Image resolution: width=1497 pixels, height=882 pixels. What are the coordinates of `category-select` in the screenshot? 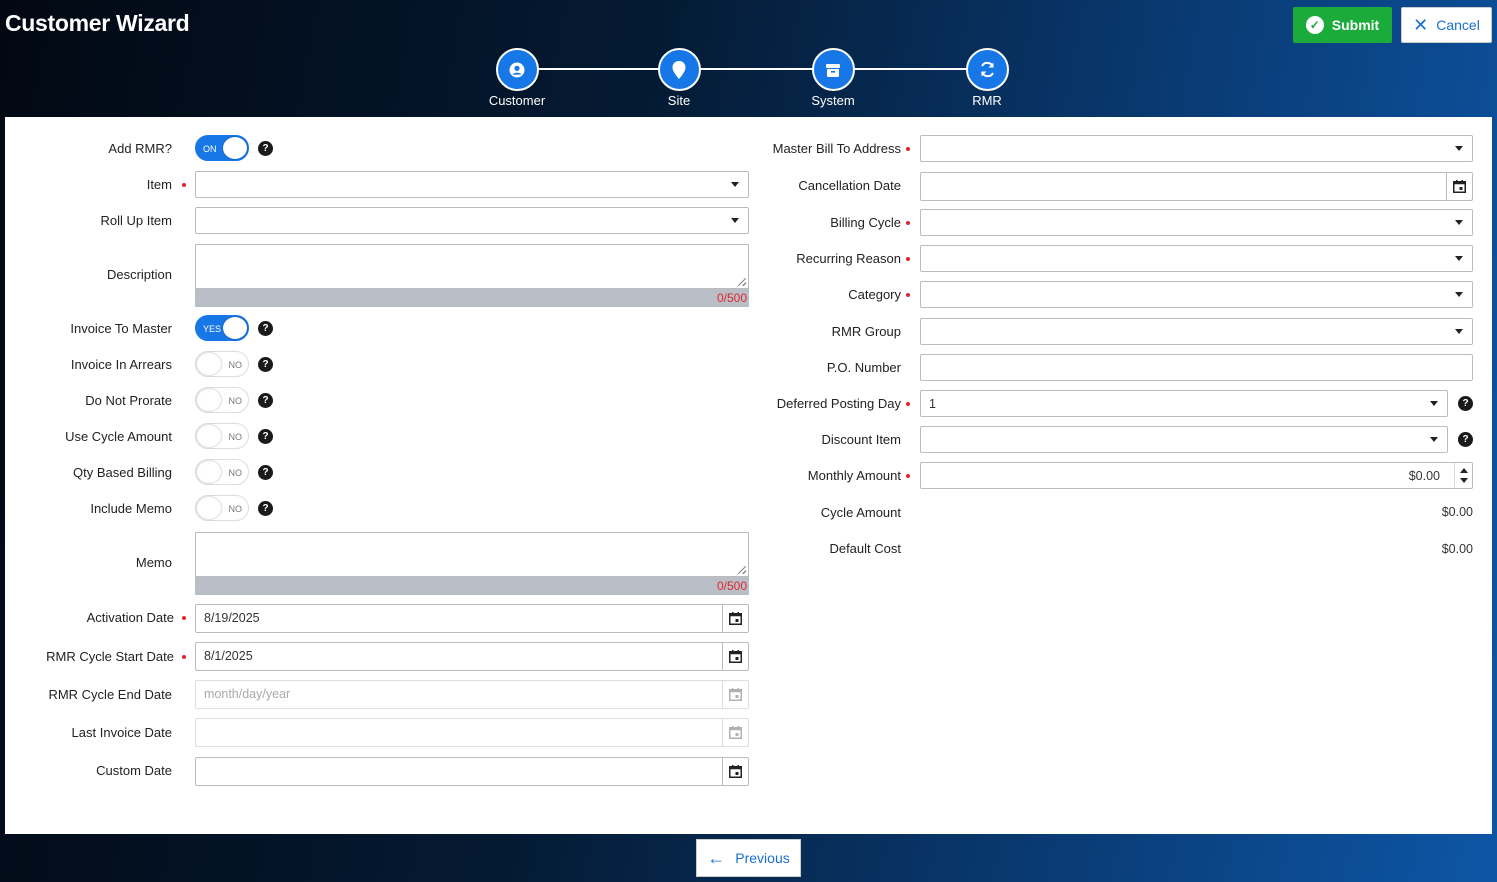 It's located at (1196, 294).